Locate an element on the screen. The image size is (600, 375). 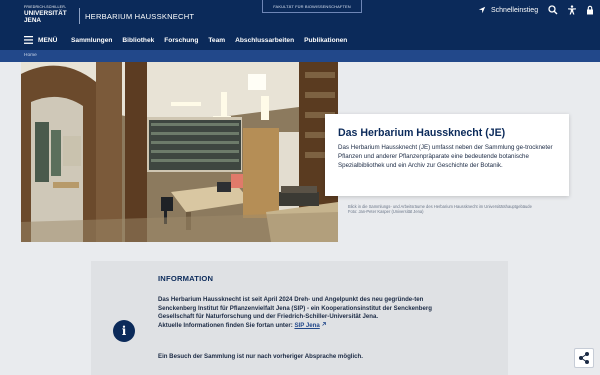
quick-access-label: Schnelleinstieg is located at coordinates (515, 10).